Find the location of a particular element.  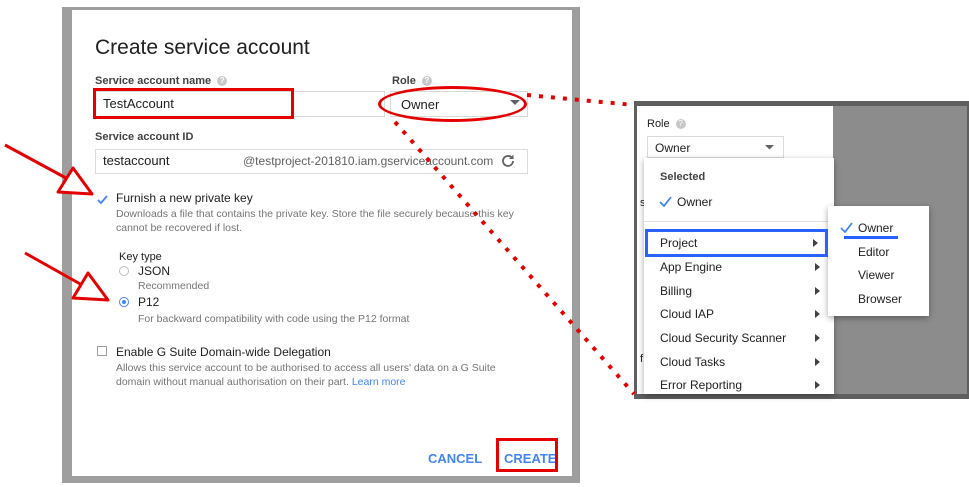

dotted-connector-bottom is located at coordinates (514, 258).